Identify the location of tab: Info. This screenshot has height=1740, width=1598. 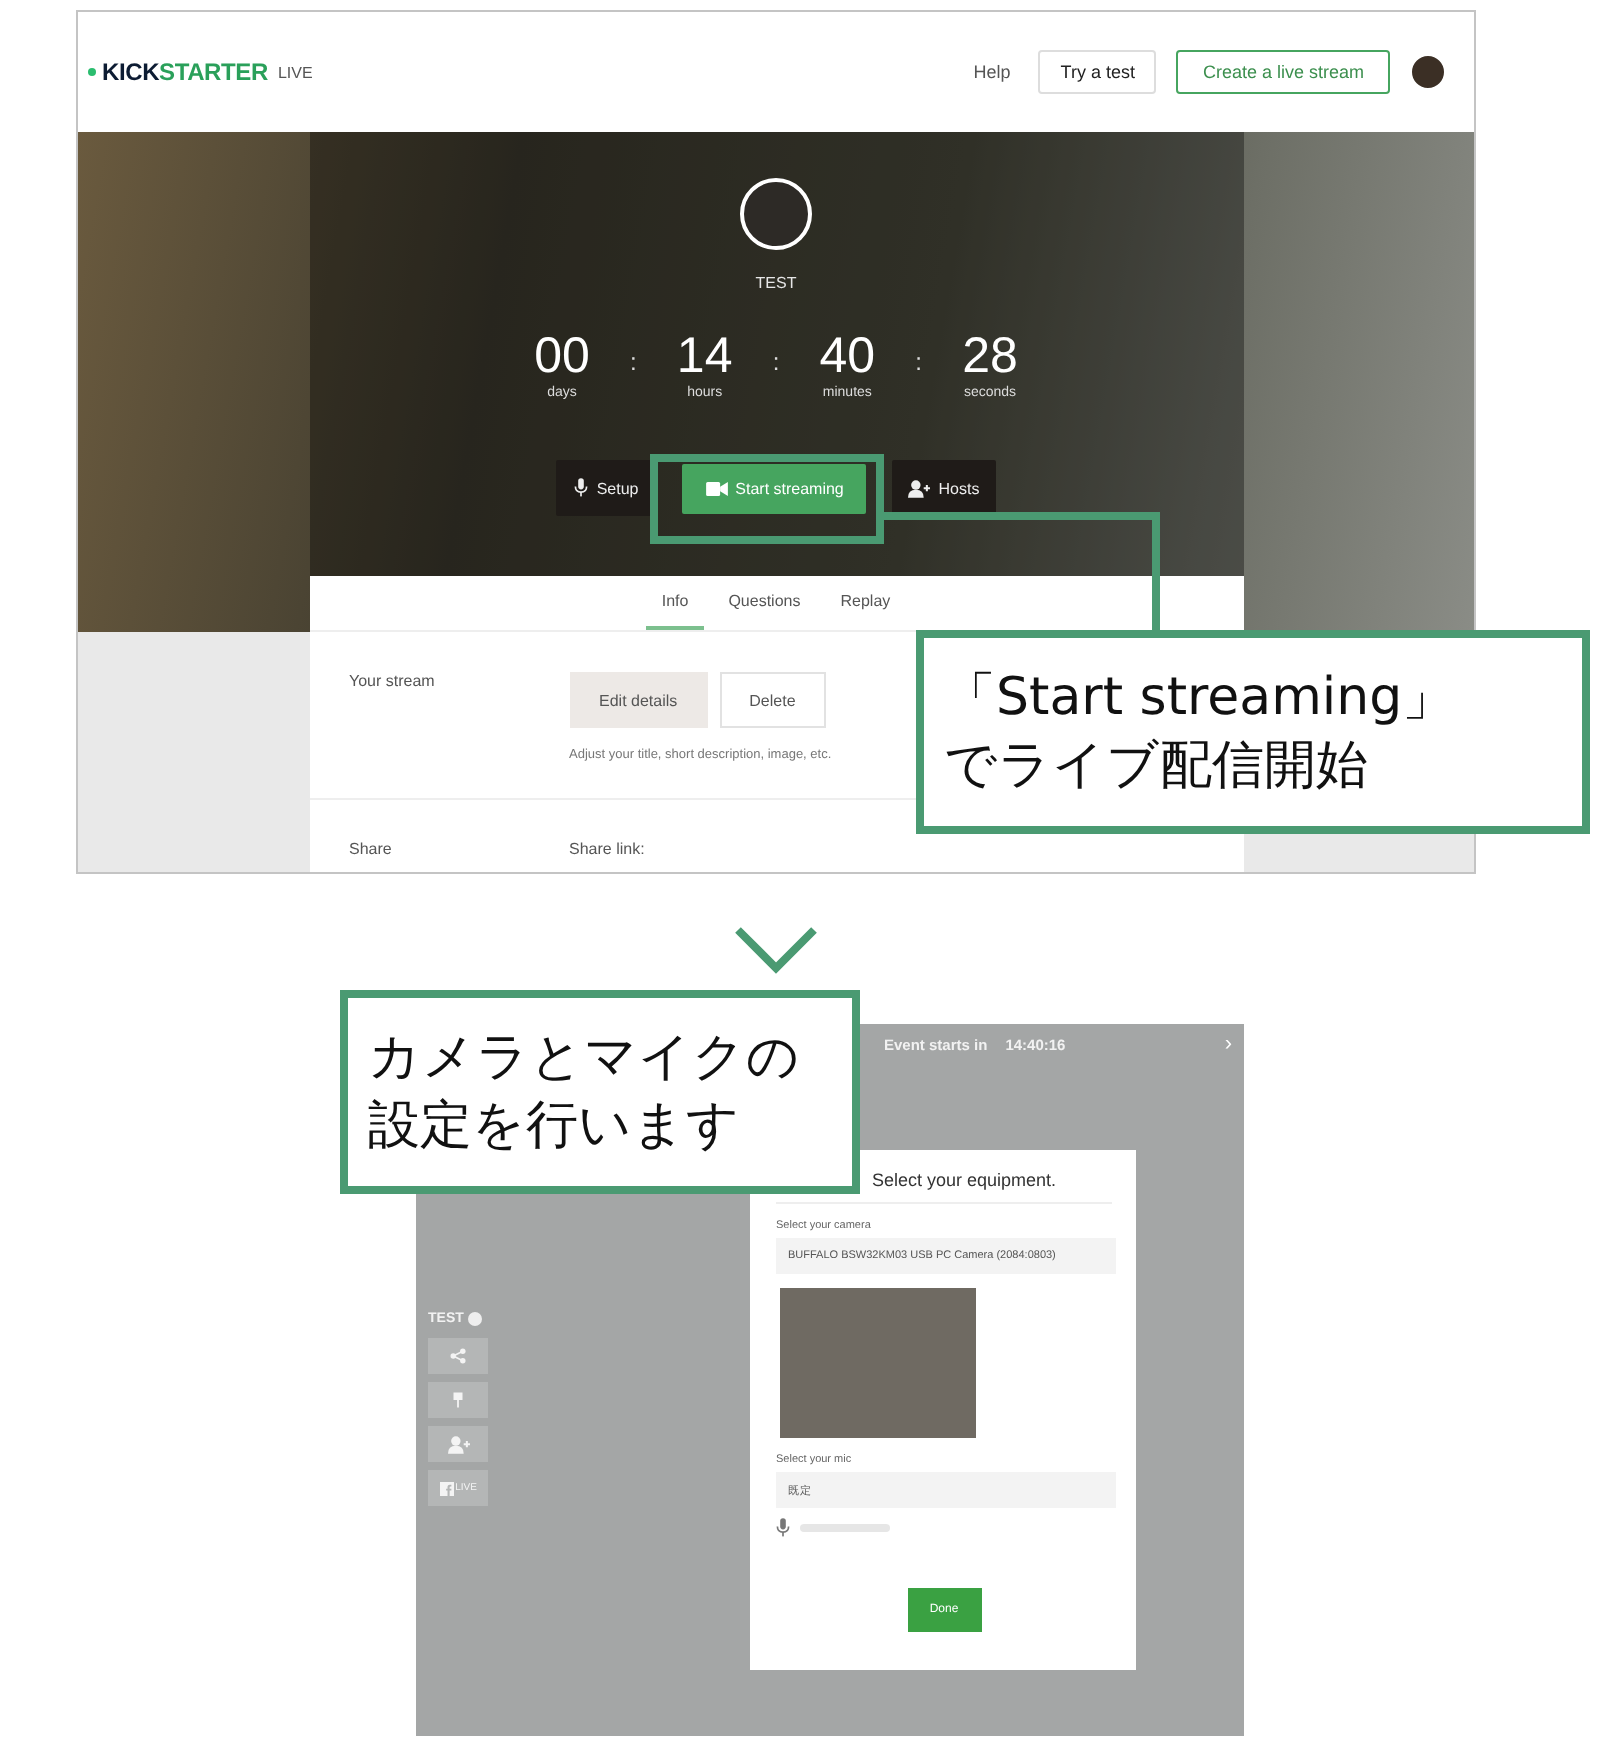
(675, 603).